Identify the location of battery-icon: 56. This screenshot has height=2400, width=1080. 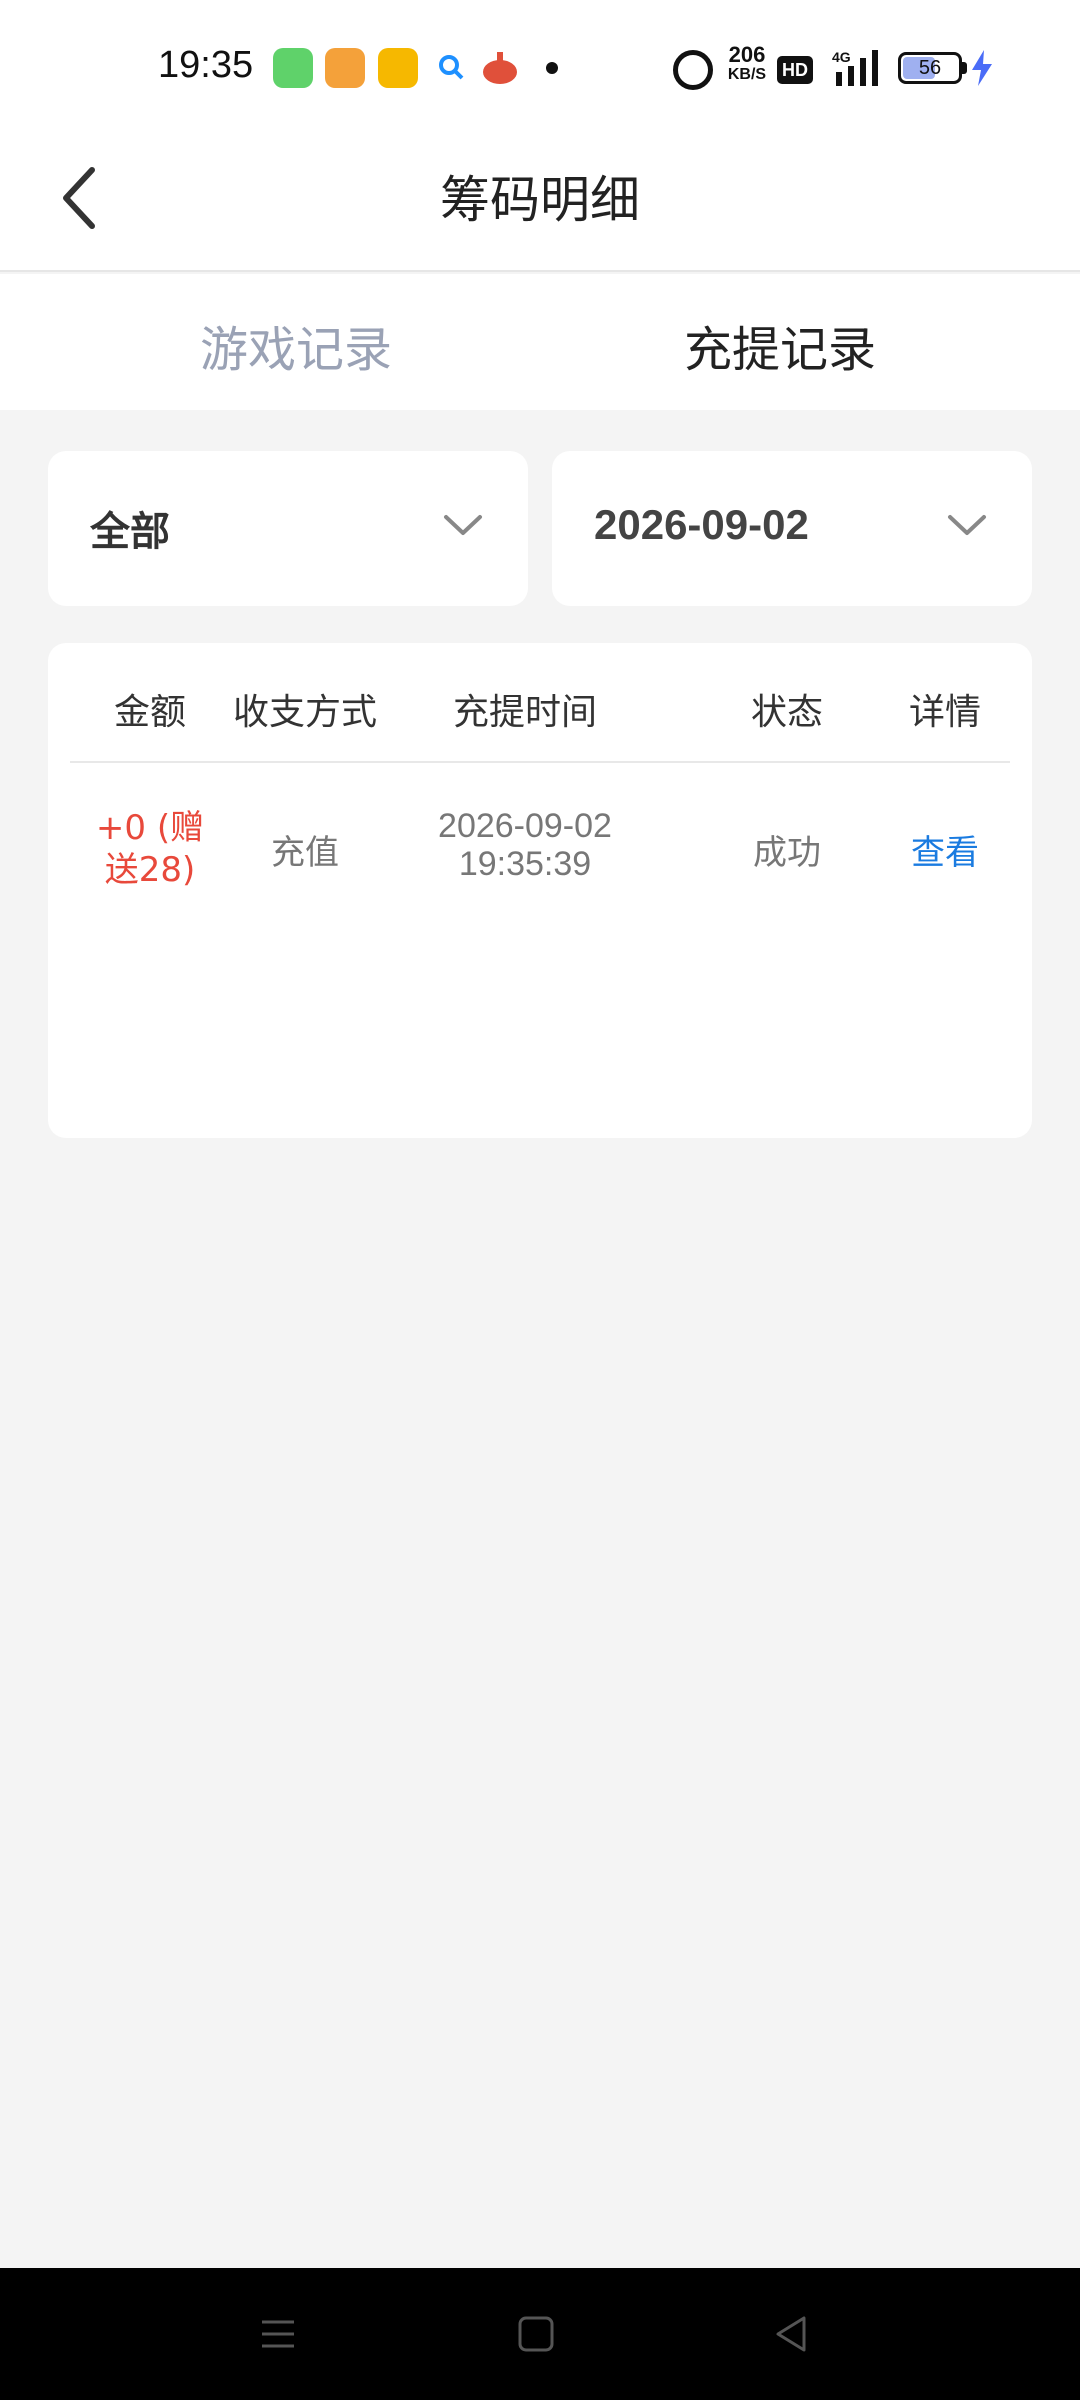
(930, 68).